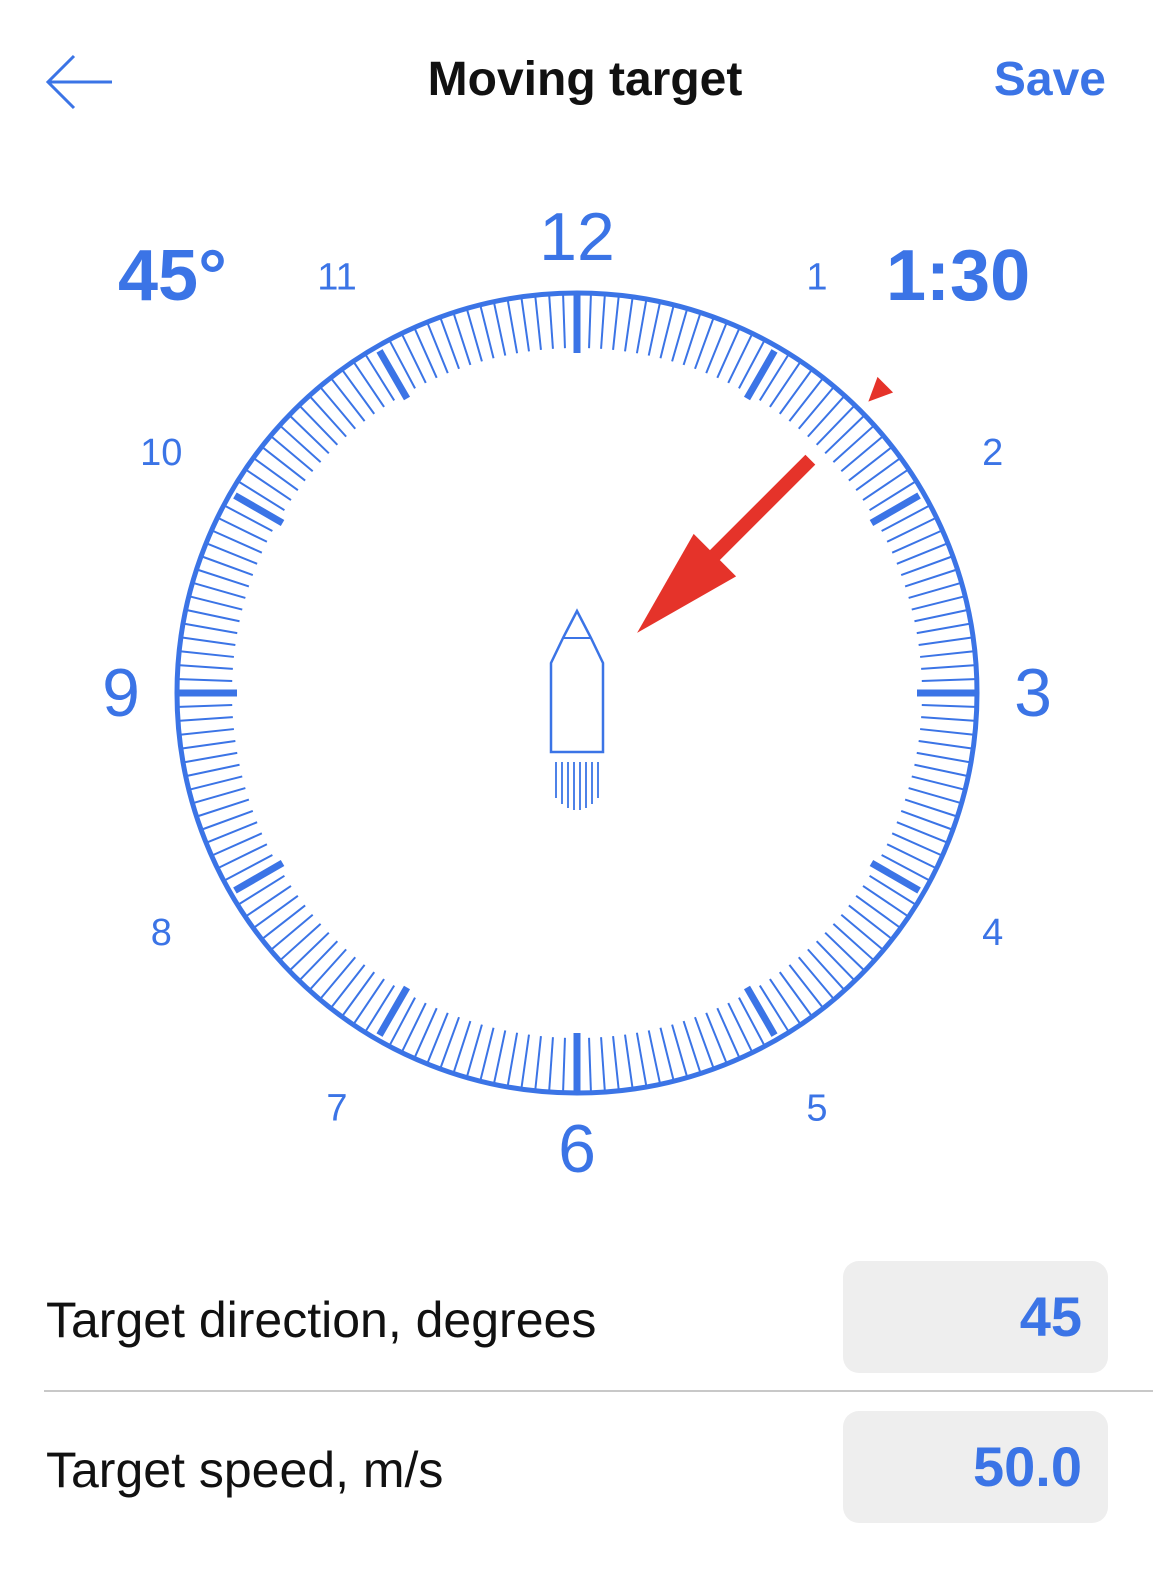 This screenshot has width=1170, height=1591. Describe the element at coordinates (161, 453) in the screenshot. I see `minor-clock-label: 10` at that location.